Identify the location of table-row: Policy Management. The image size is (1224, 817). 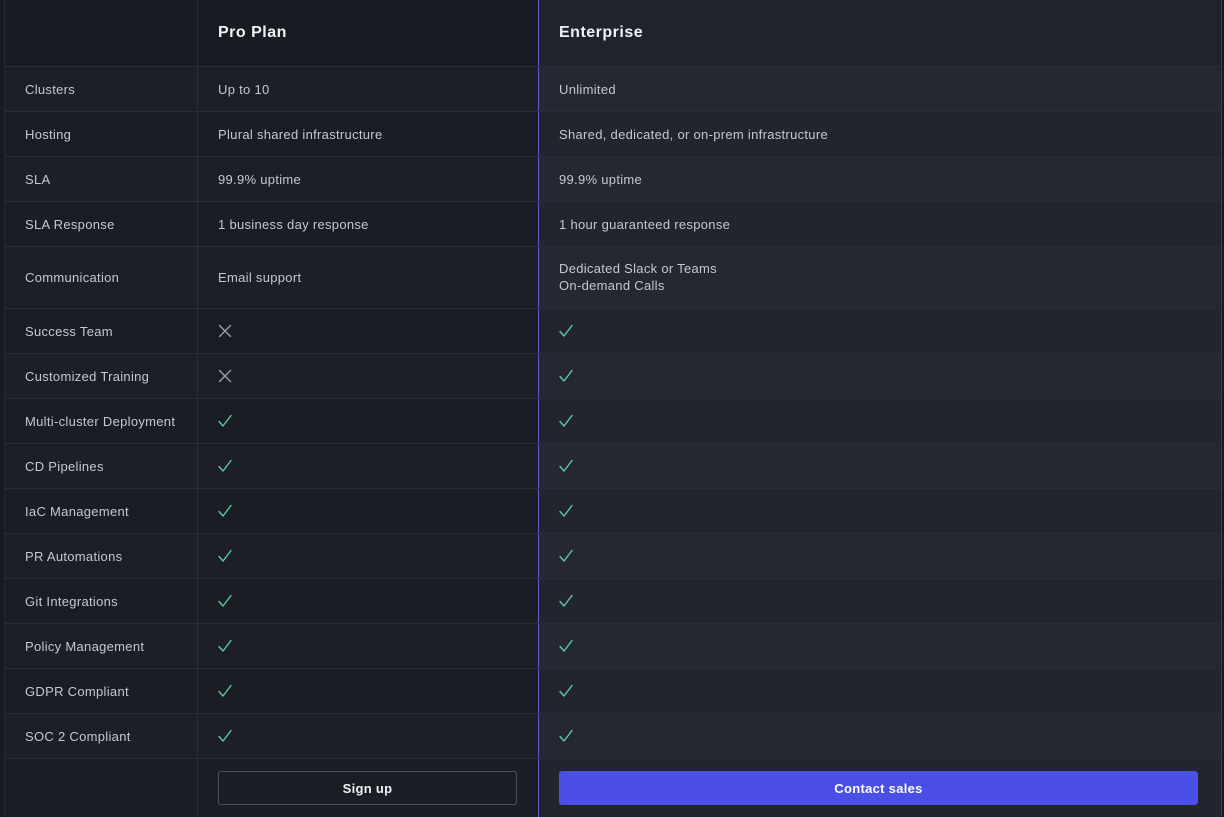
(613, 646).